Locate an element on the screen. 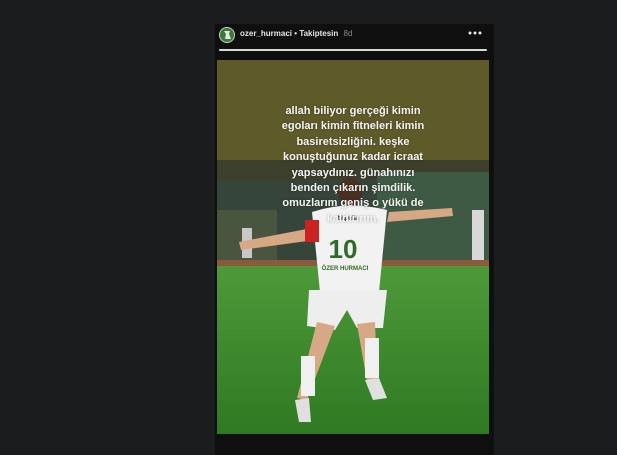  story-progress-bar is located at coordinates (353, 50).